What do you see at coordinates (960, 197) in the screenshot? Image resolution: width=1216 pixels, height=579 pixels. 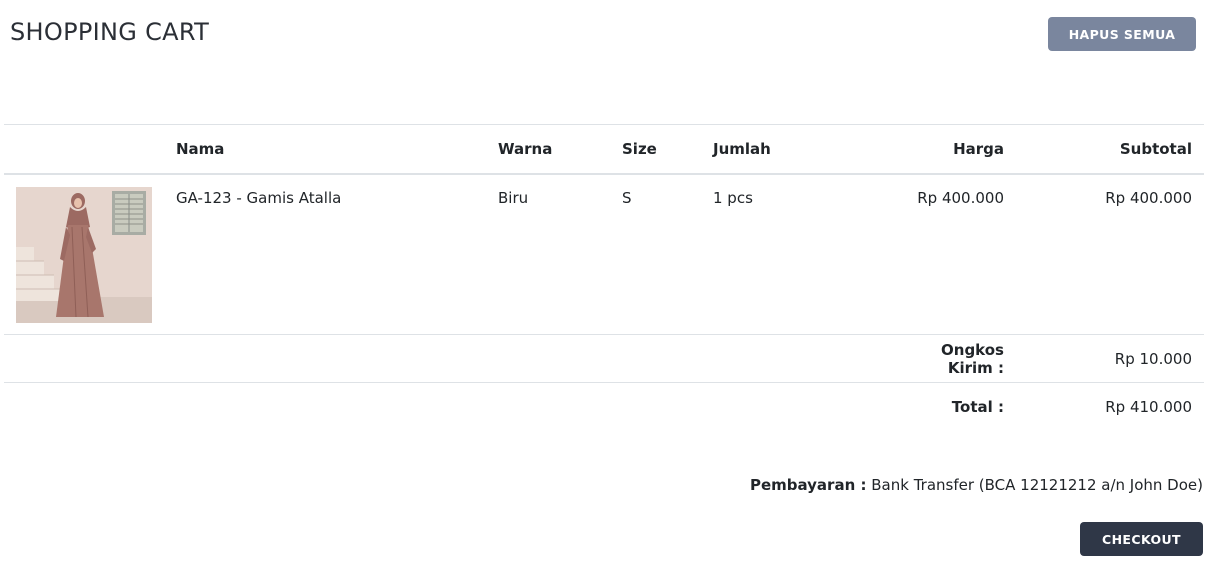 I see `item-price: Rp 400.000` at bounding box center [960, 197].